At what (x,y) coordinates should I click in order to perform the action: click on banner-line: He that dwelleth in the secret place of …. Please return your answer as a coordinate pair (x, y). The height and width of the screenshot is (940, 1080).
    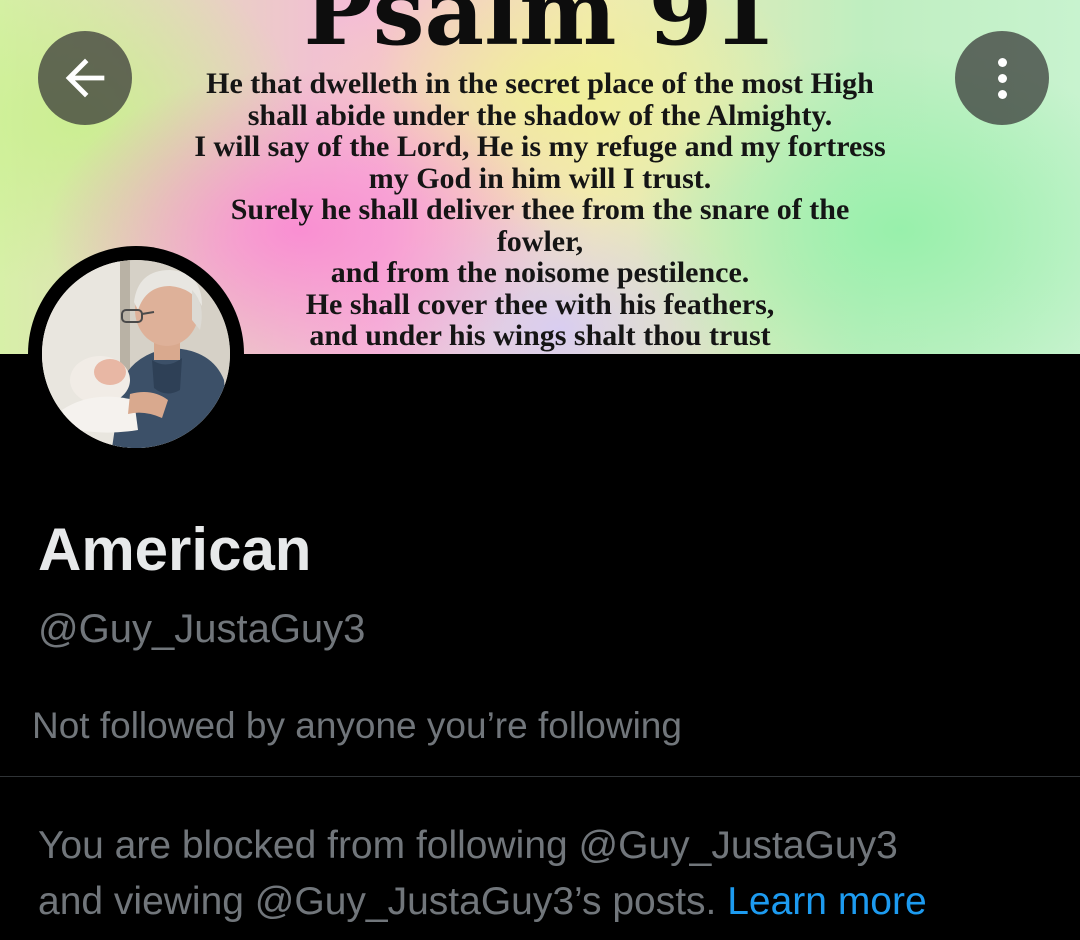
    Looking at the image, I should click on (540, 83).